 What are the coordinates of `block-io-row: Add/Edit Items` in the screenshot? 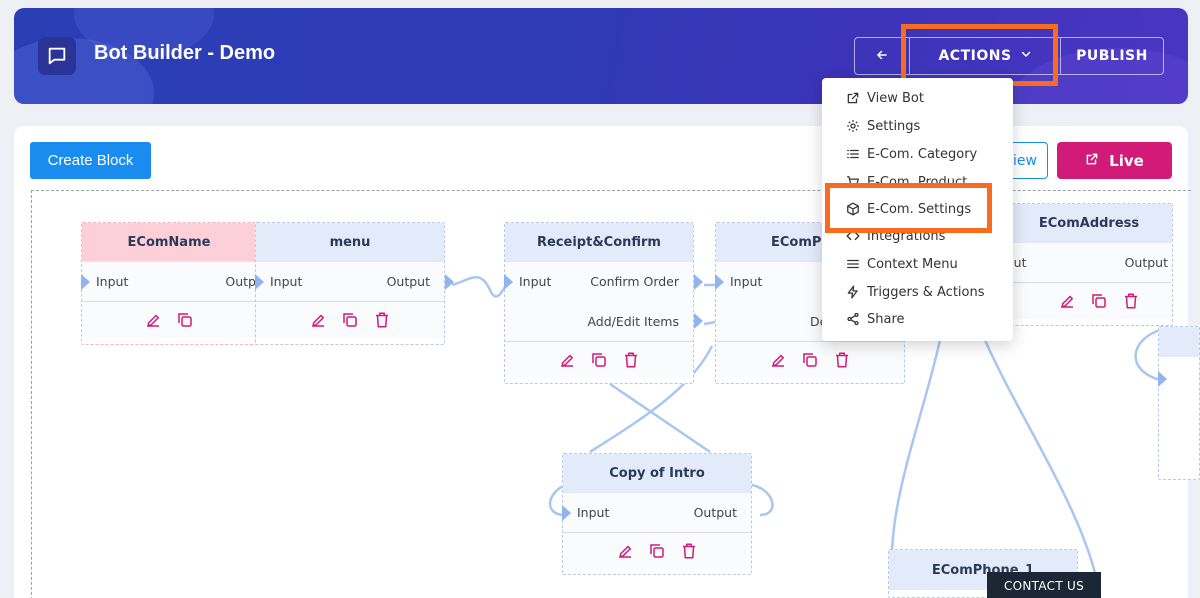 It's located at (604, 321).